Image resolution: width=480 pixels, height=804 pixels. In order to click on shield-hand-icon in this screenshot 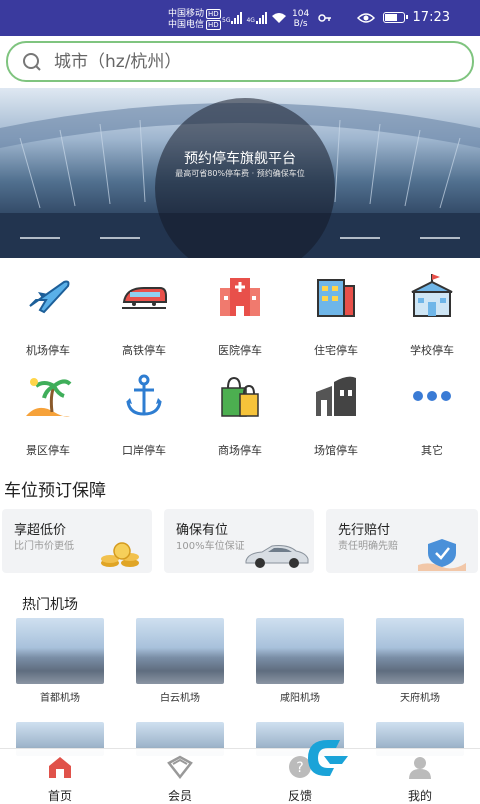, I will do `click(442, 555)`.